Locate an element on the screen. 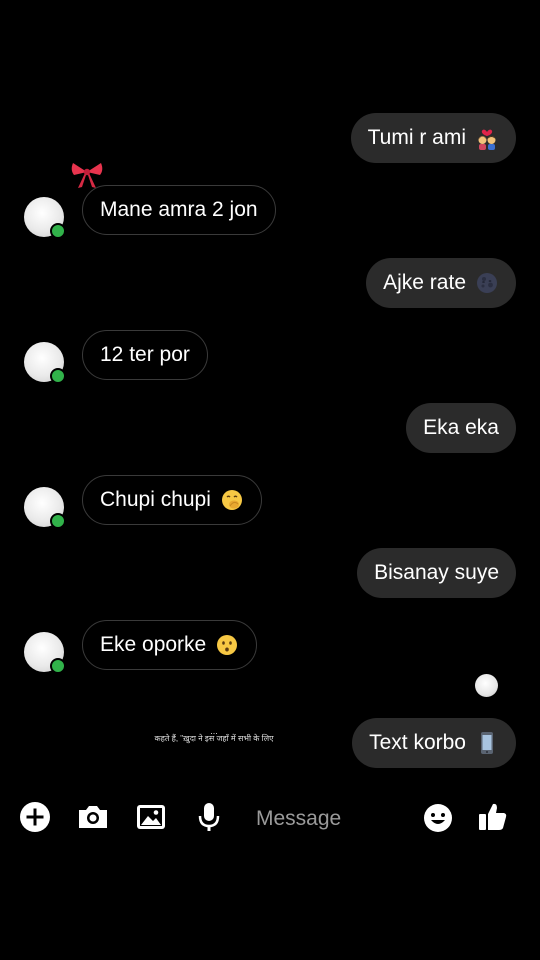 This screenshot has height=960, width=540. new-moon-face-emoji-icon is located at coordinates (487, 283).